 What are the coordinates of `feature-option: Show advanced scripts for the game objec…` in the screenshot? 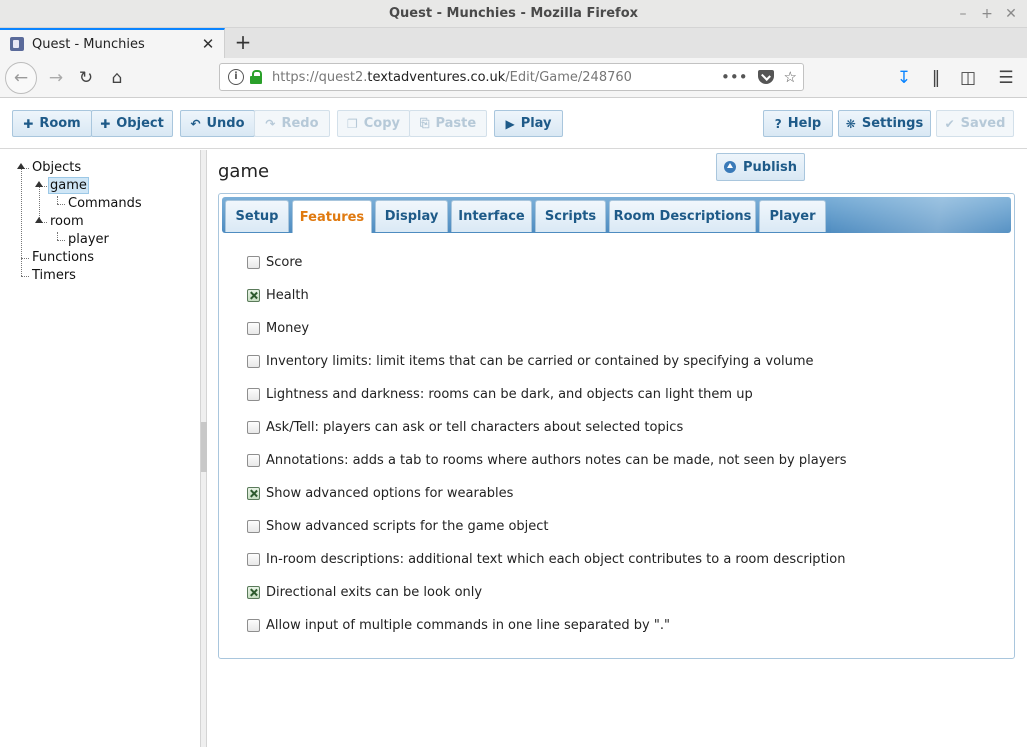 It's located at (398, 526).